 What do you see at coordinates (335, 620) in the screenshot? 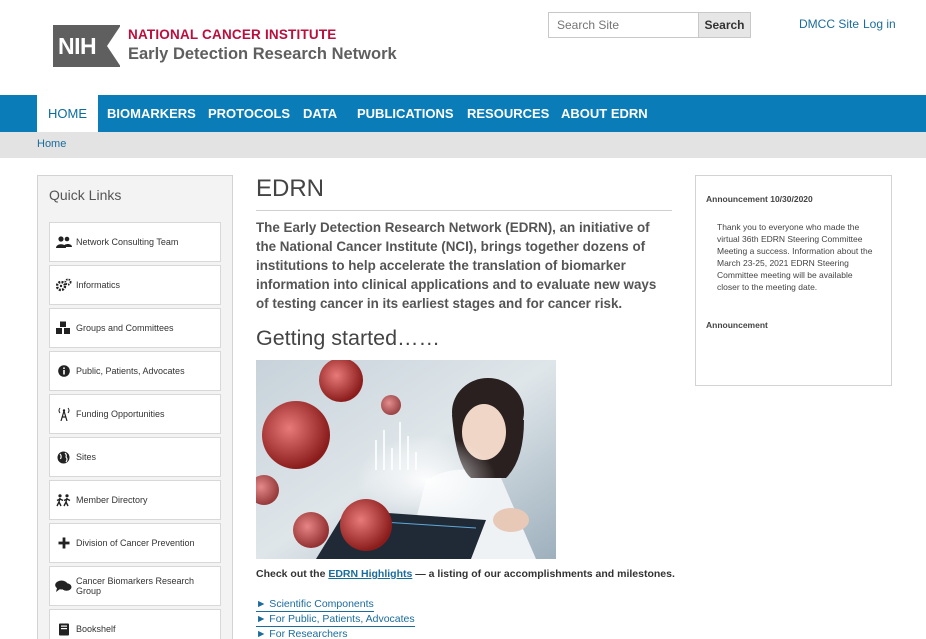
I see `public-patients-advocates-link: ► For Public, Patients, Advocates` at bounding box center [335, 620].